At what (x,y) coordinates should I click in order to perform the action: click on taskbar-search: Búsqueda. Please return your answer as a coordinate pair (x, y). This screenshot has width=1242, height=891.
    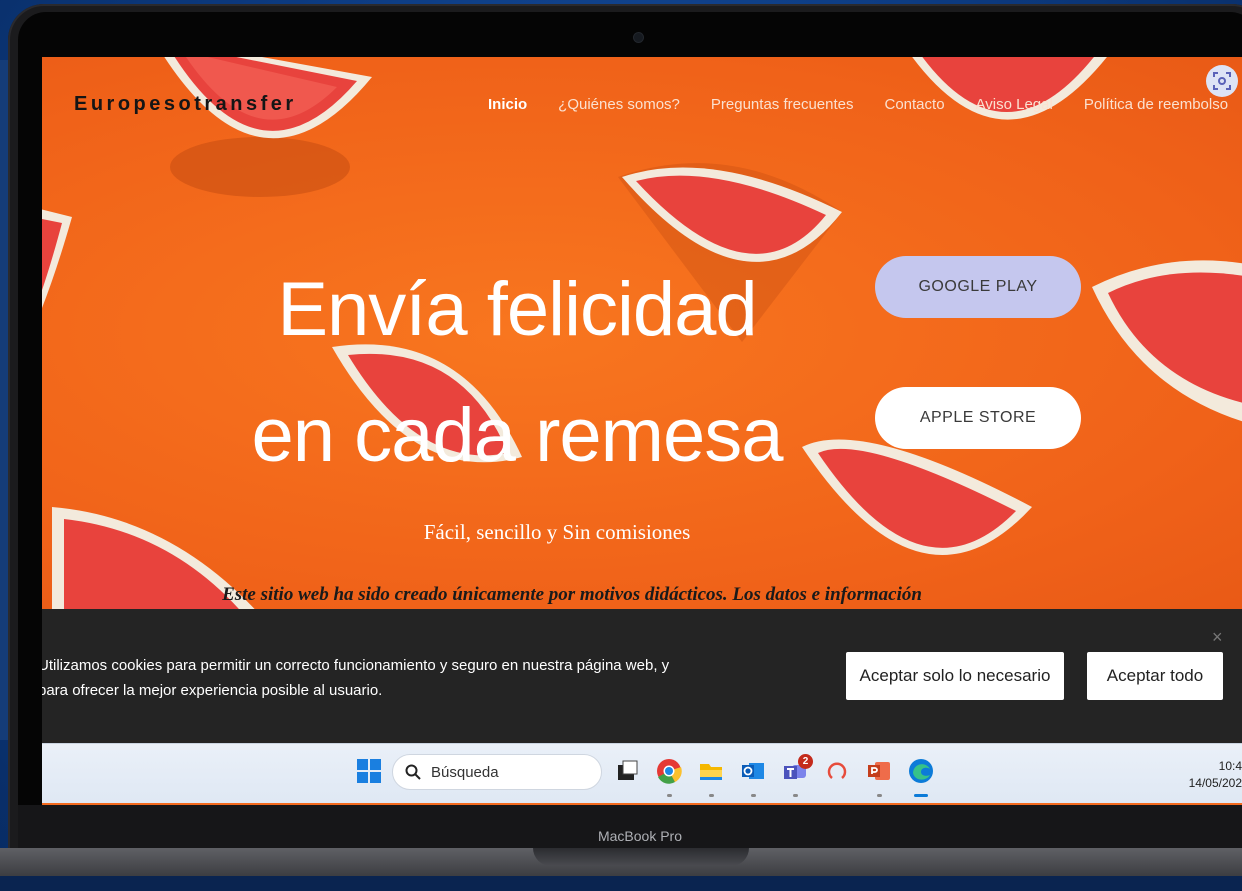
    Looking at the image, I should click on (497, 772).